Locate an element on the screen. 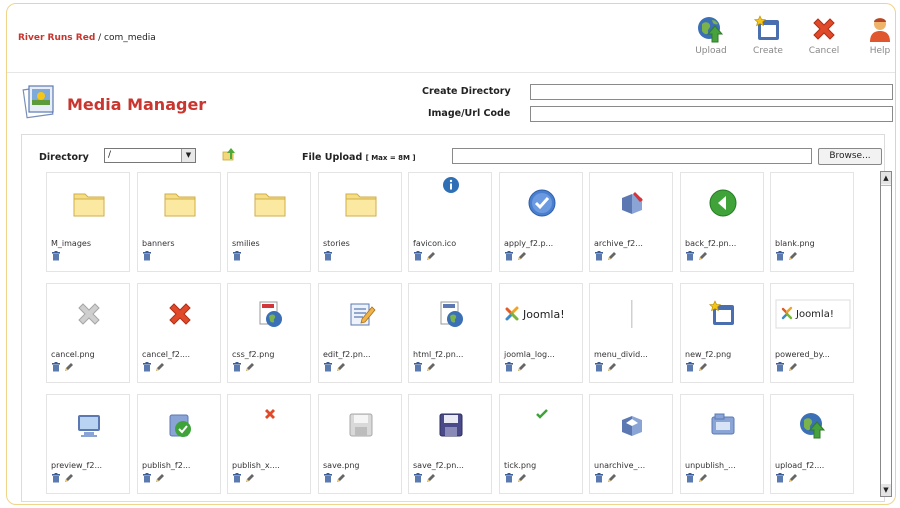 The image size is (900, 508). scrollbar-track is located at coordinates (886, 335).